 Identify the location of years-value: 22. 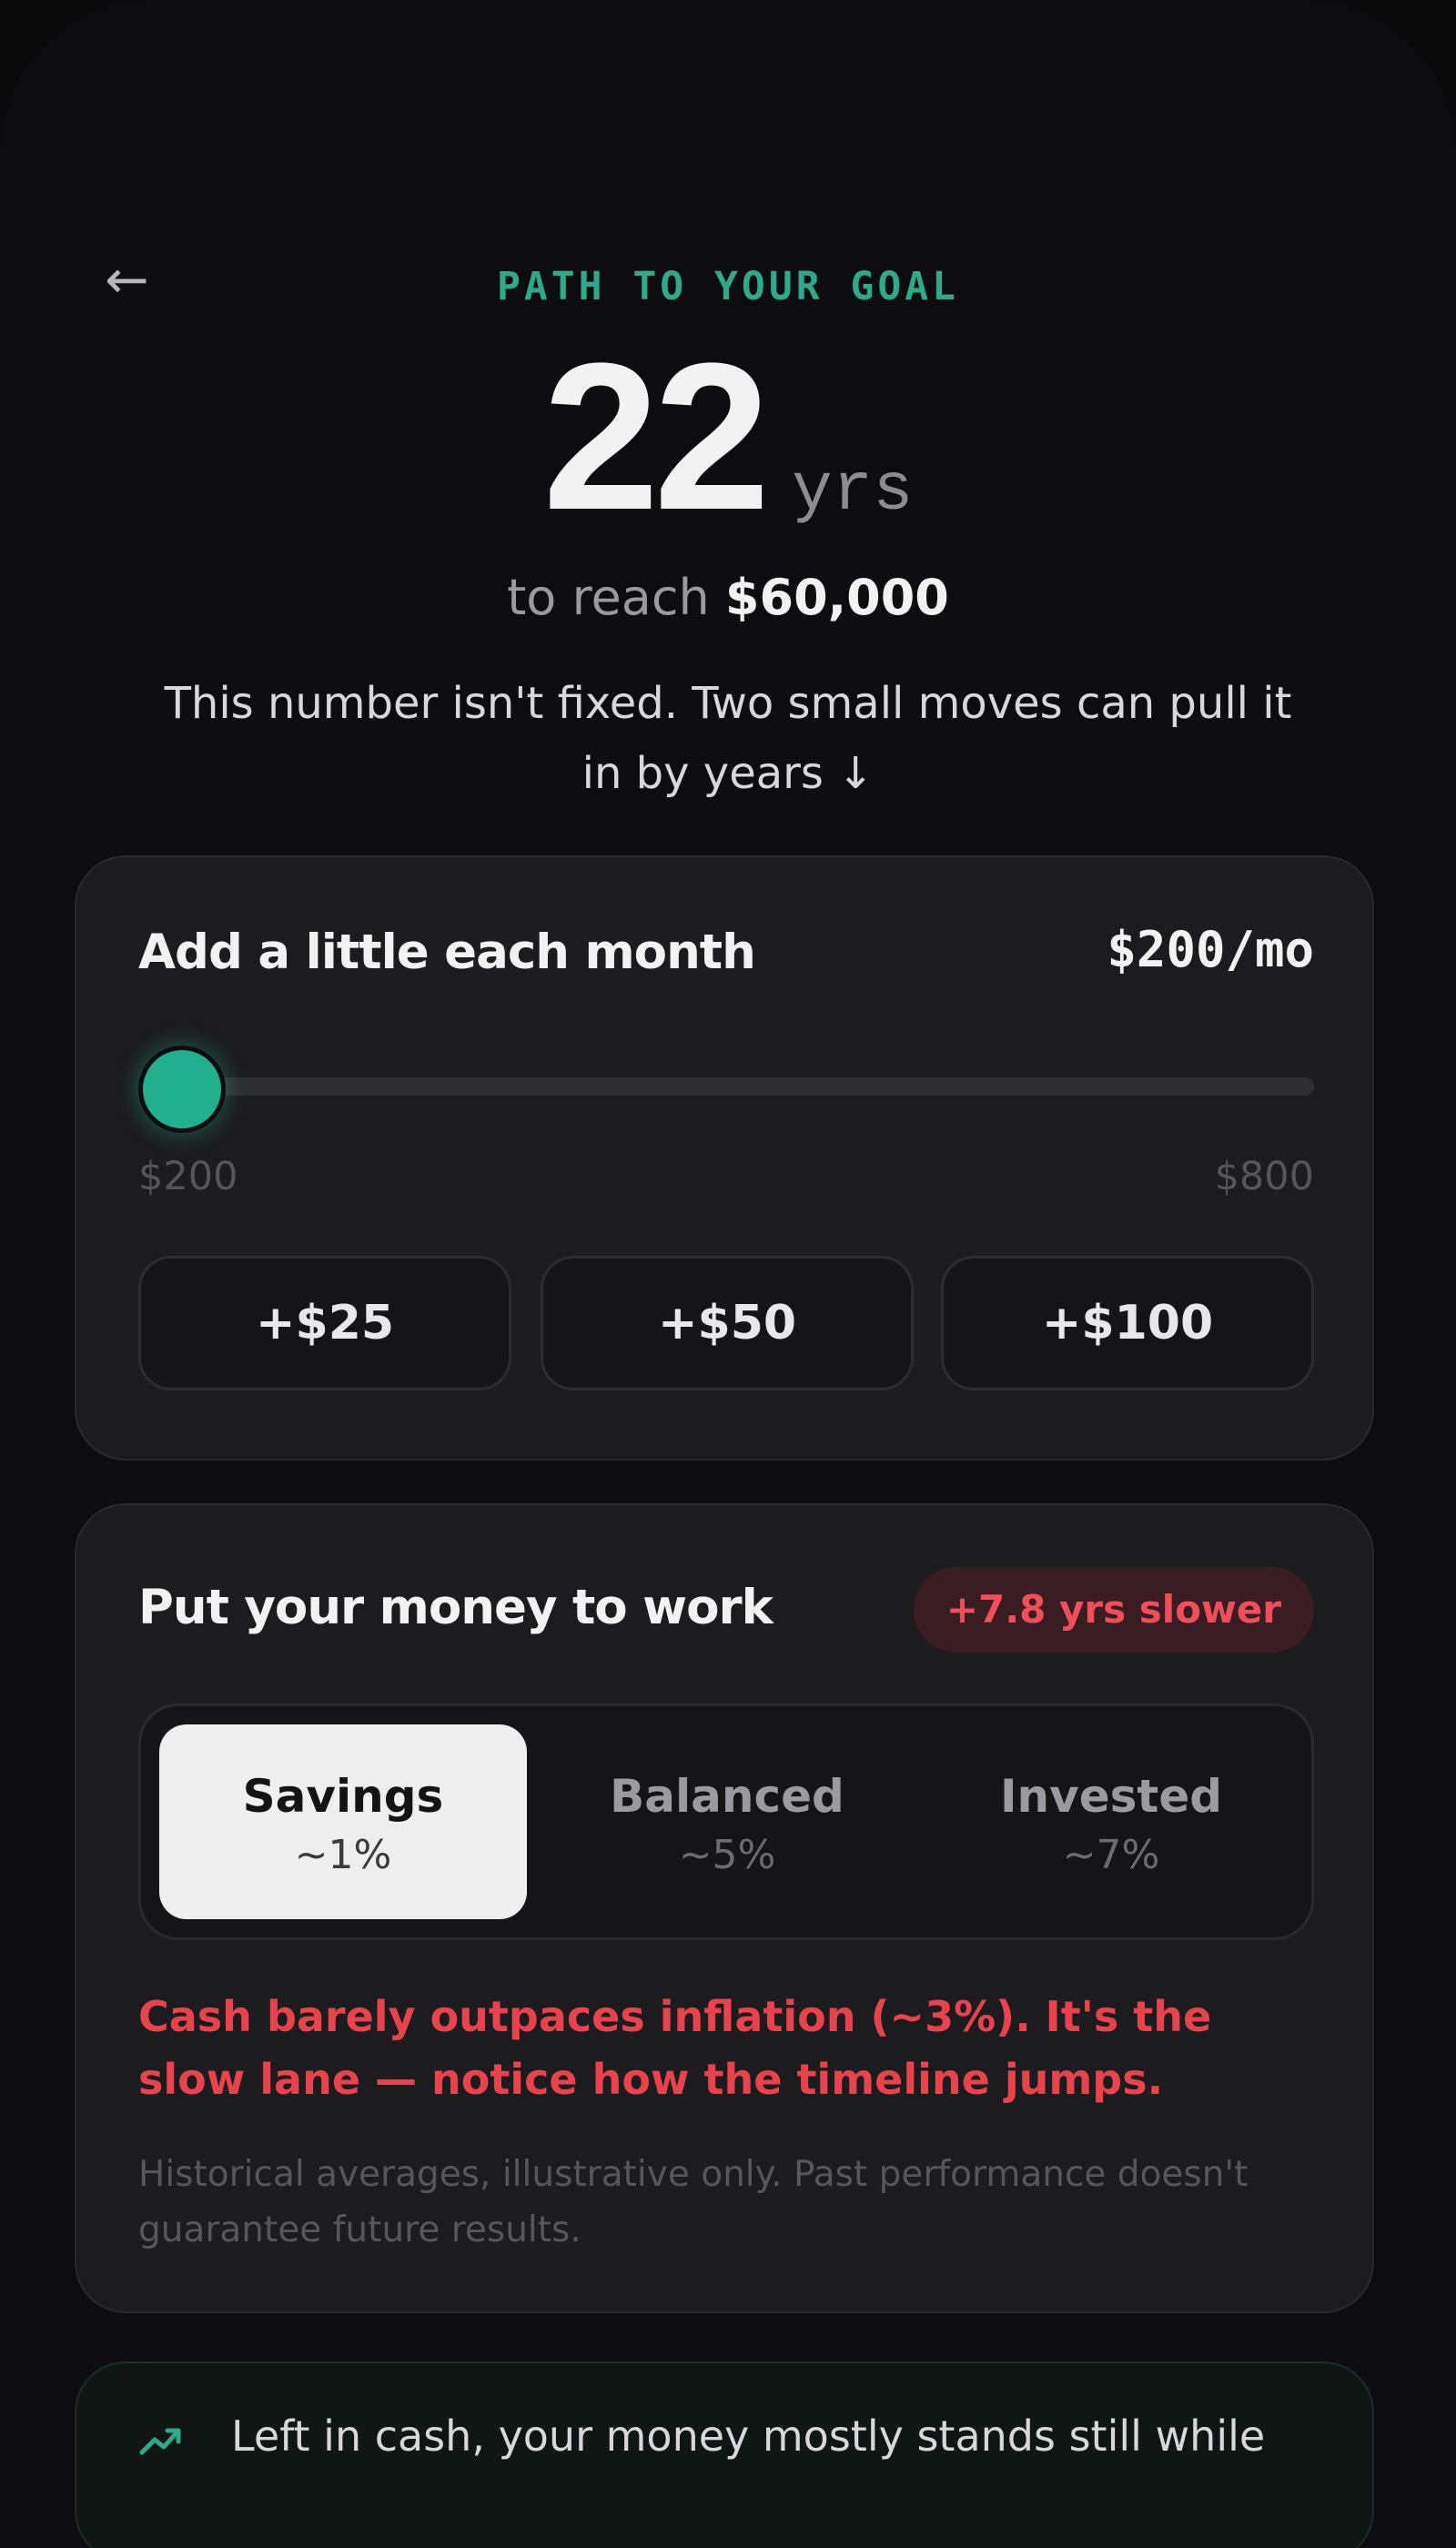
(656, 436).